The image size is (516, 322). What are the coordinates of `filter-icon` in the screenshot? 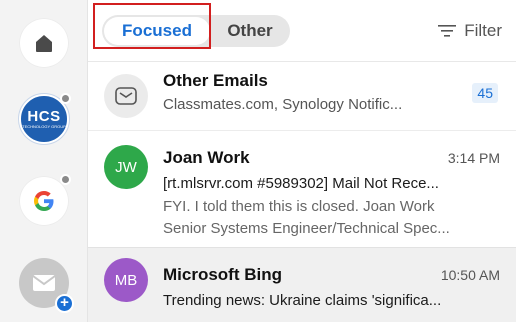 It's located at (447, 31).